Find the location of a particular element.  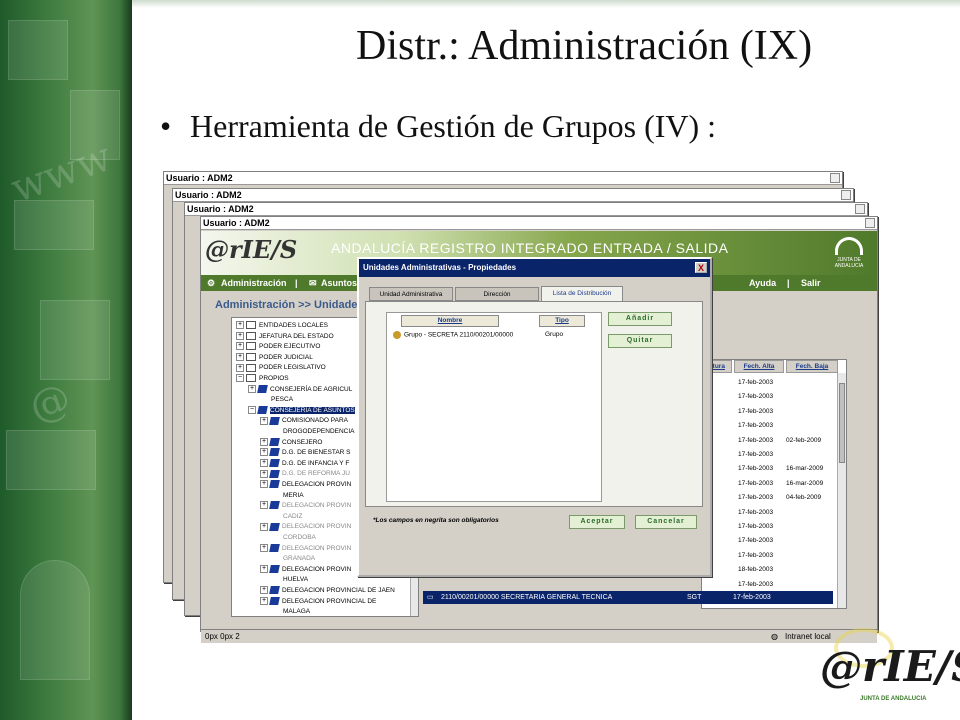

tree-item: MALAGA is located at coordinates (285, 611).